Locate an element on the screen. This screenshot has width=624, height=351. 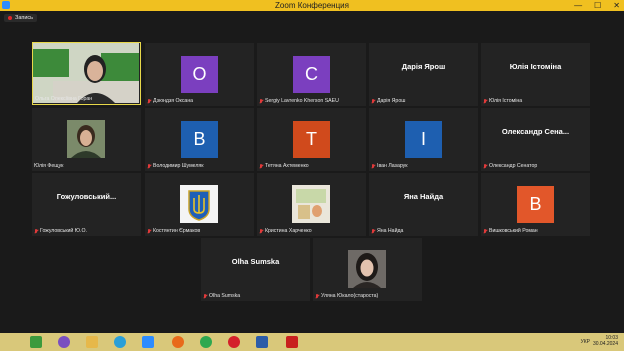
clock: 10:03 30.04.2024 is located at coordinates (605, 341).